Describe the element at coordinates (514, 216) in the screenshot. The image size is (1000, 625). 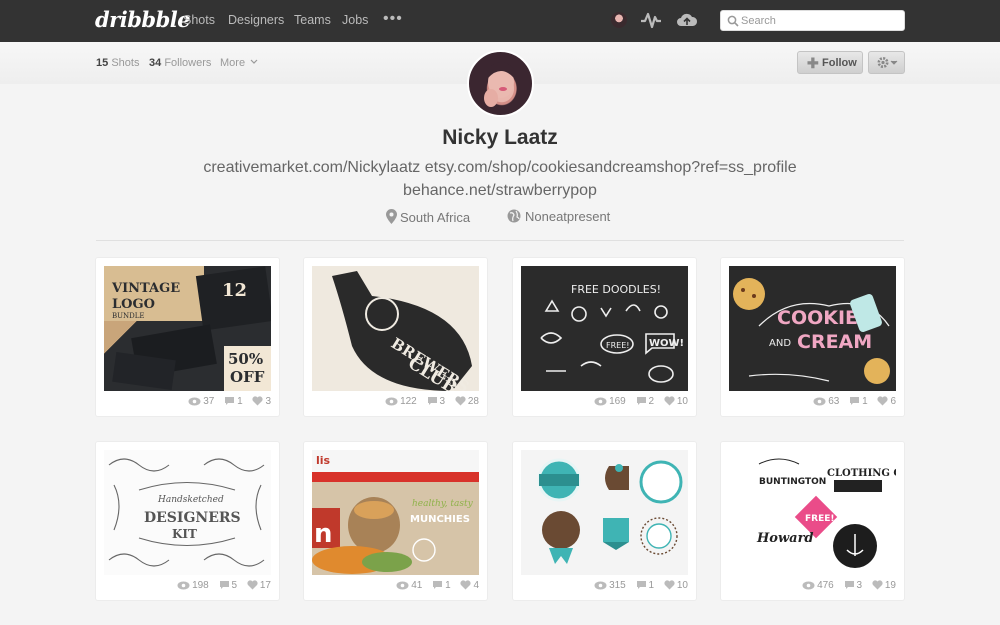
I see `globe-icon` at that location.